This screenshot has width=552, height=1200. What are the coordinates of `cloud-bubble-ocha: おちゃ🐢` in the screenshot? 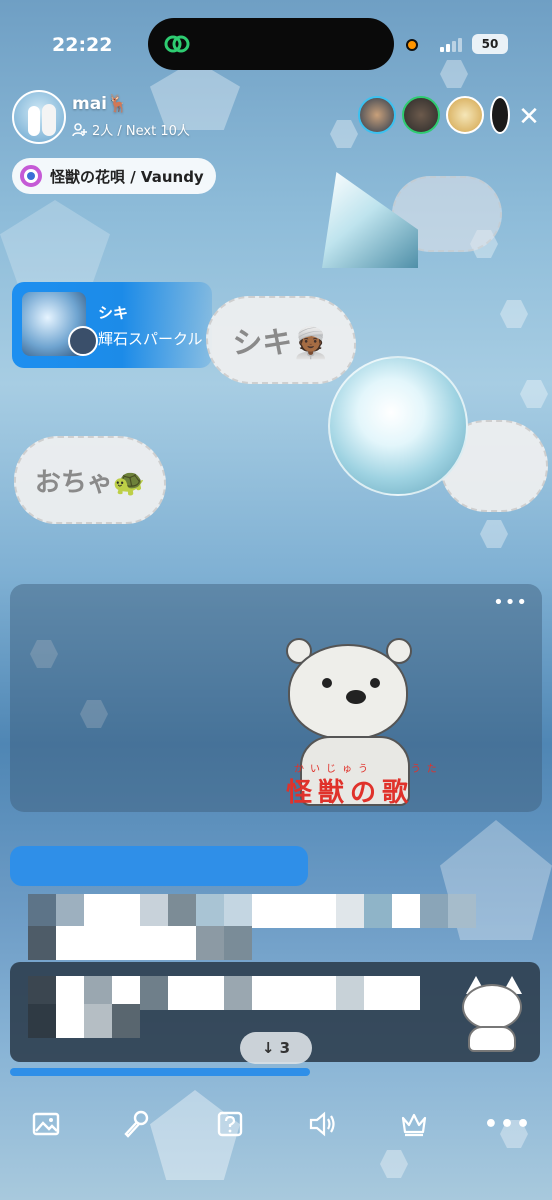 It's located at (90, 480).